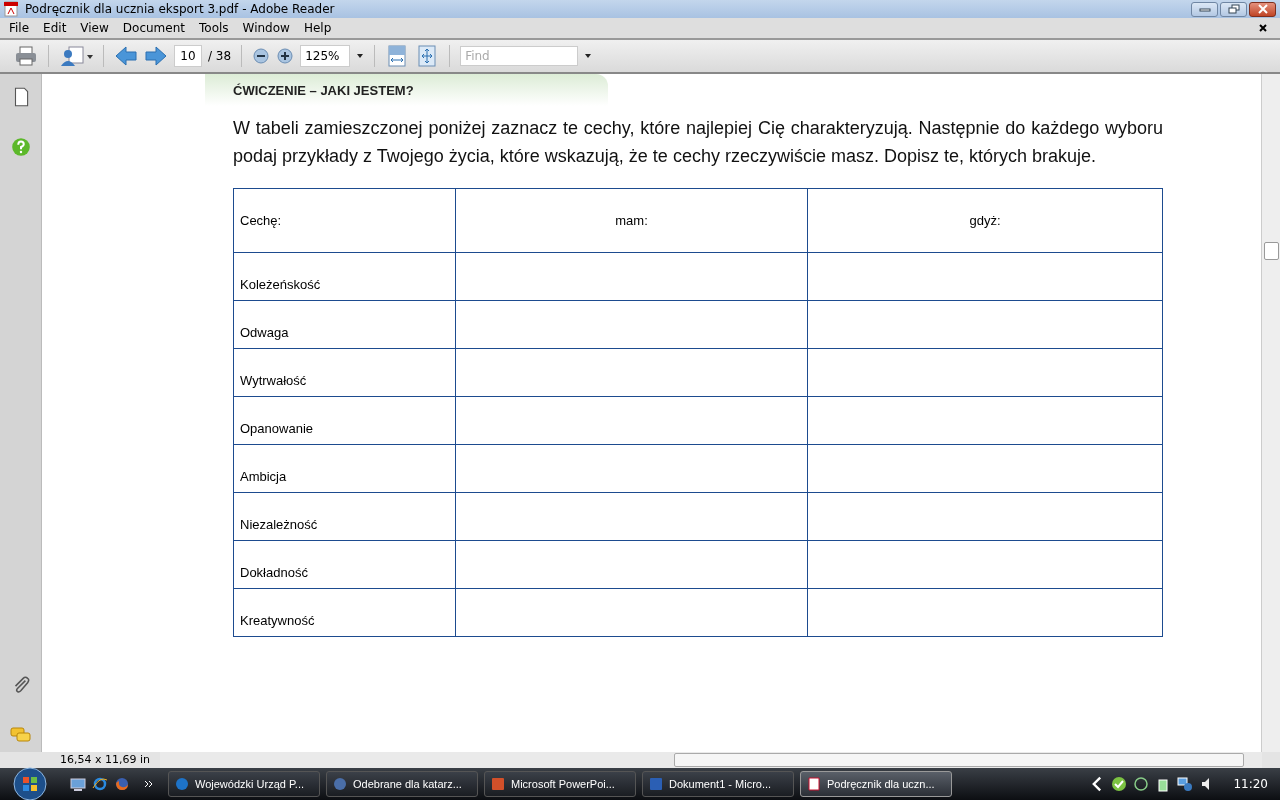 The width and height of the screenshot is (1280, 800). Describe the element at coordinates (266, 28) in the screenshot. I see `menu-item: Window` at that location.